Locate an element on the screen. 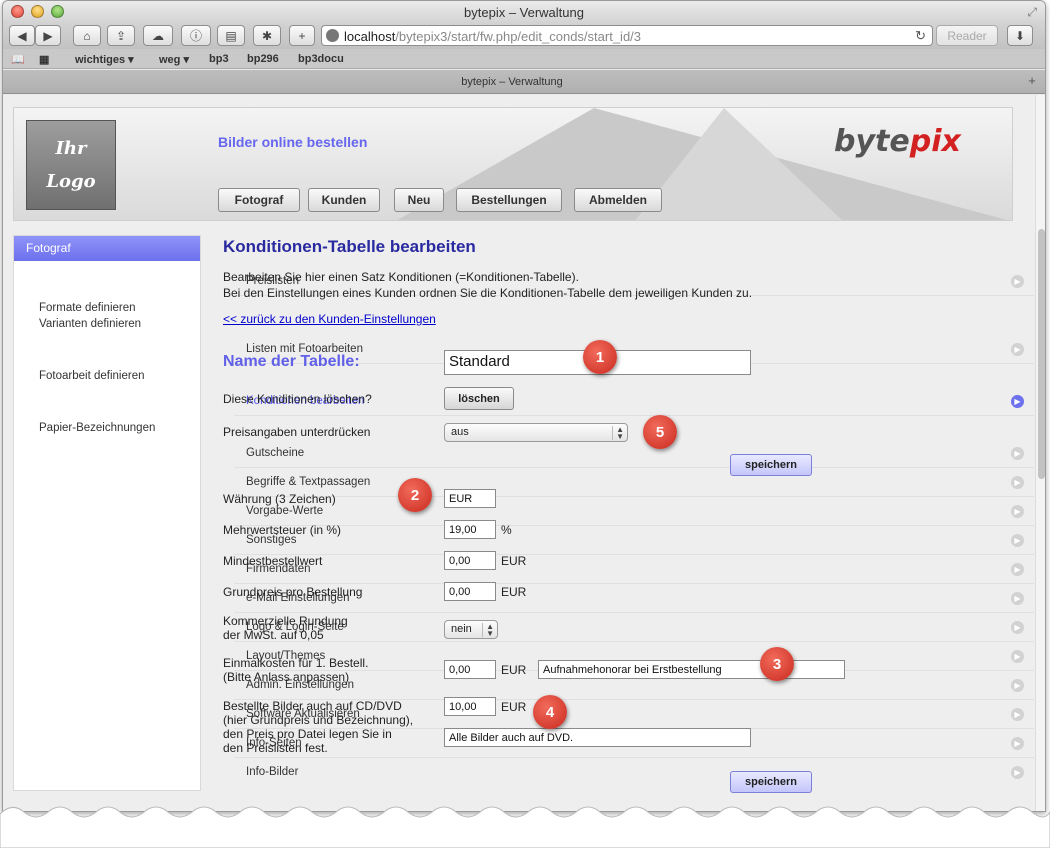 The width and height of the screenshot is (1050, 848). share-button: ⇪ is located at coordinates (121, 35).